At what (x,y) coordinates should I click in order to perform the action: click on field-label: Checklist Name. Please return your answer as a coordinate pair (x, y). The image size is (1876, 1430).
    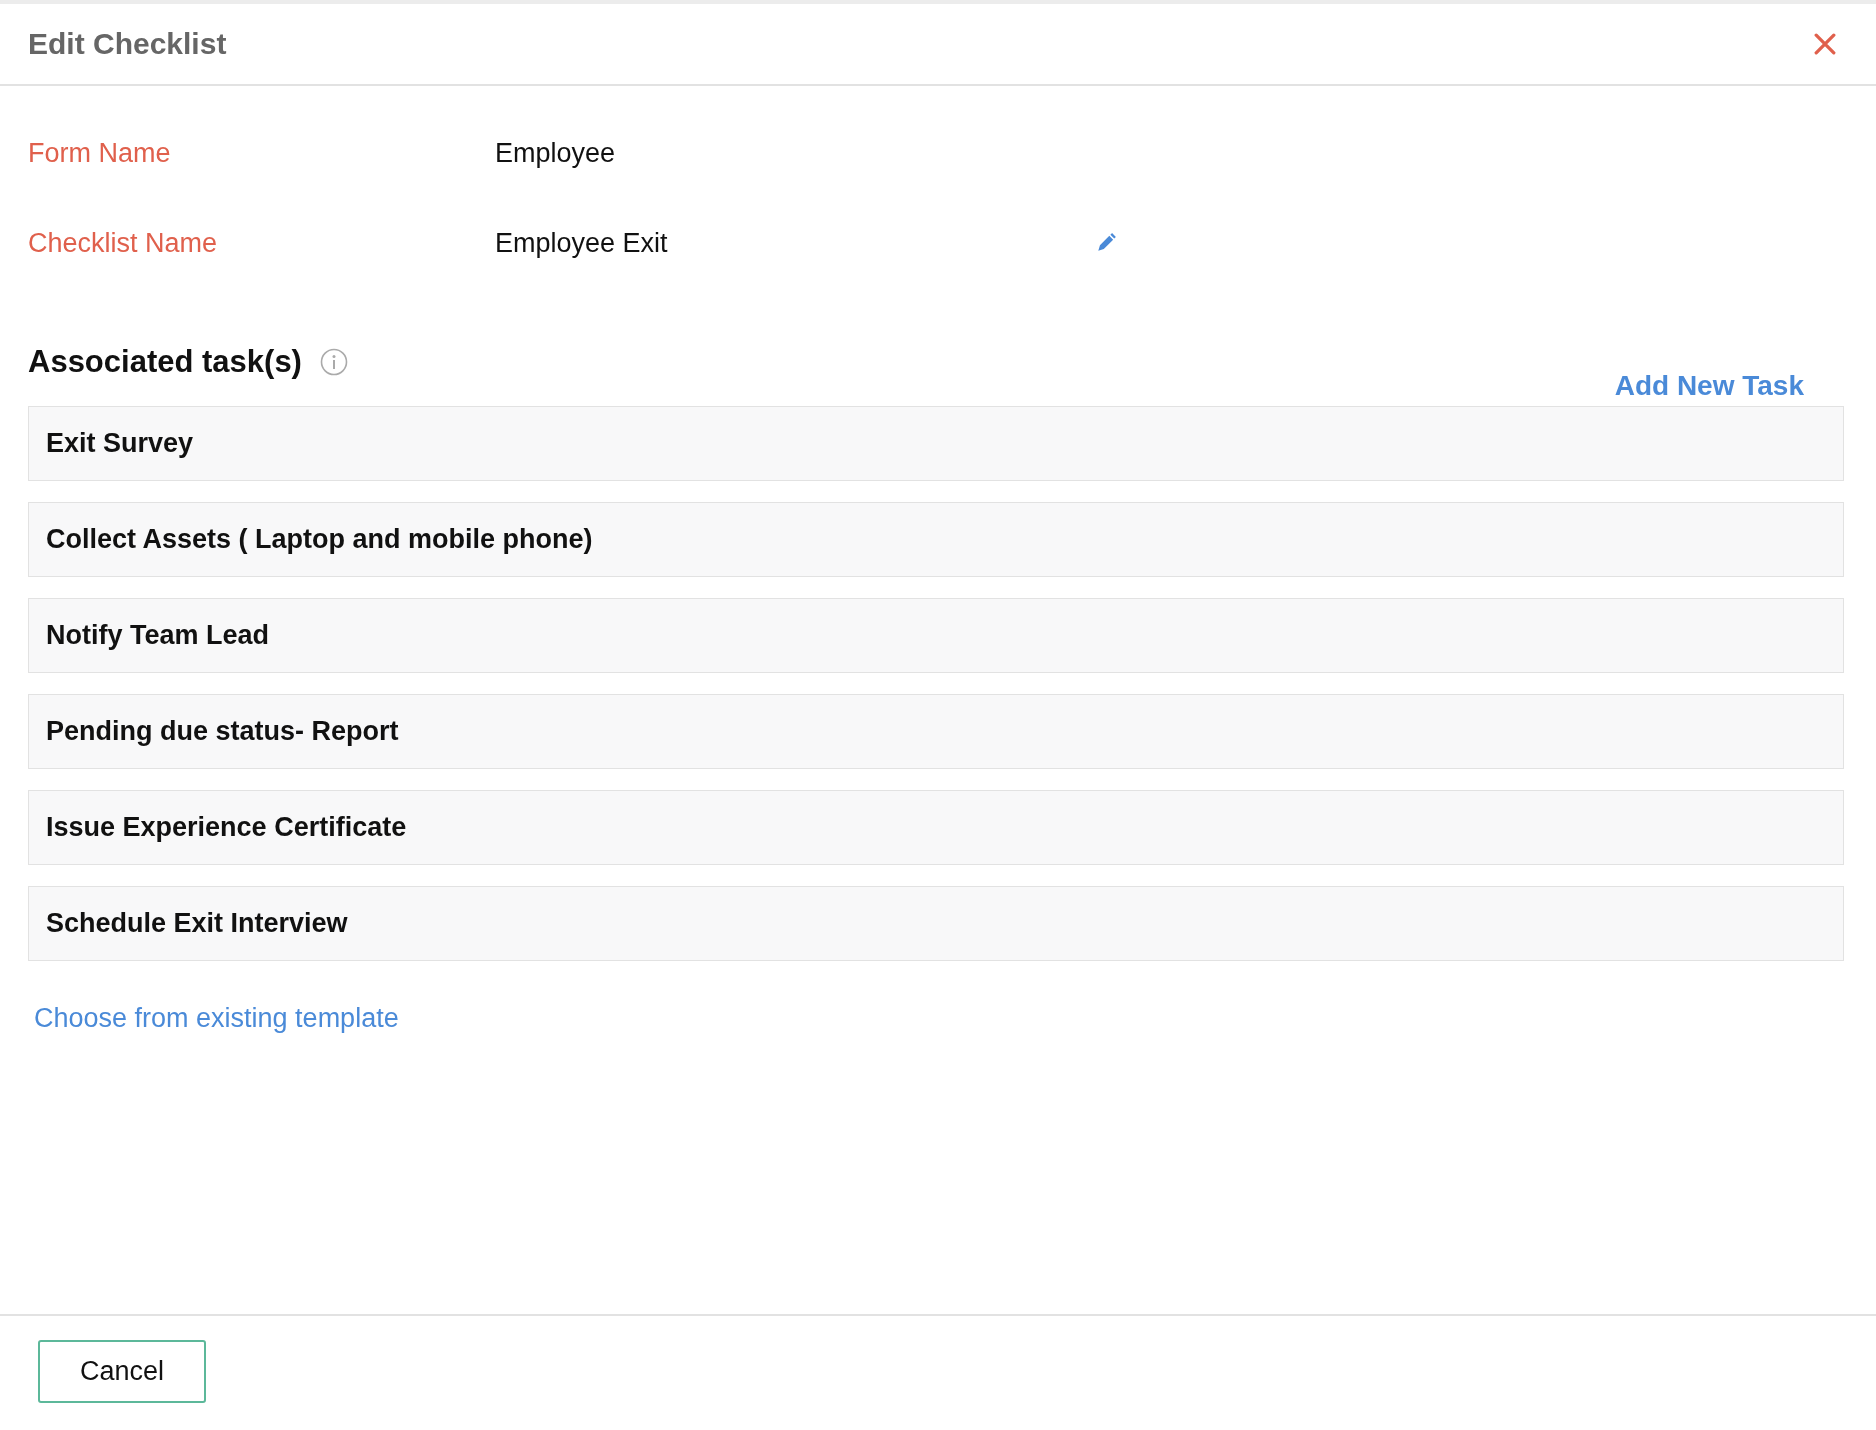
    Looking at the image, I should click on (123, 243).